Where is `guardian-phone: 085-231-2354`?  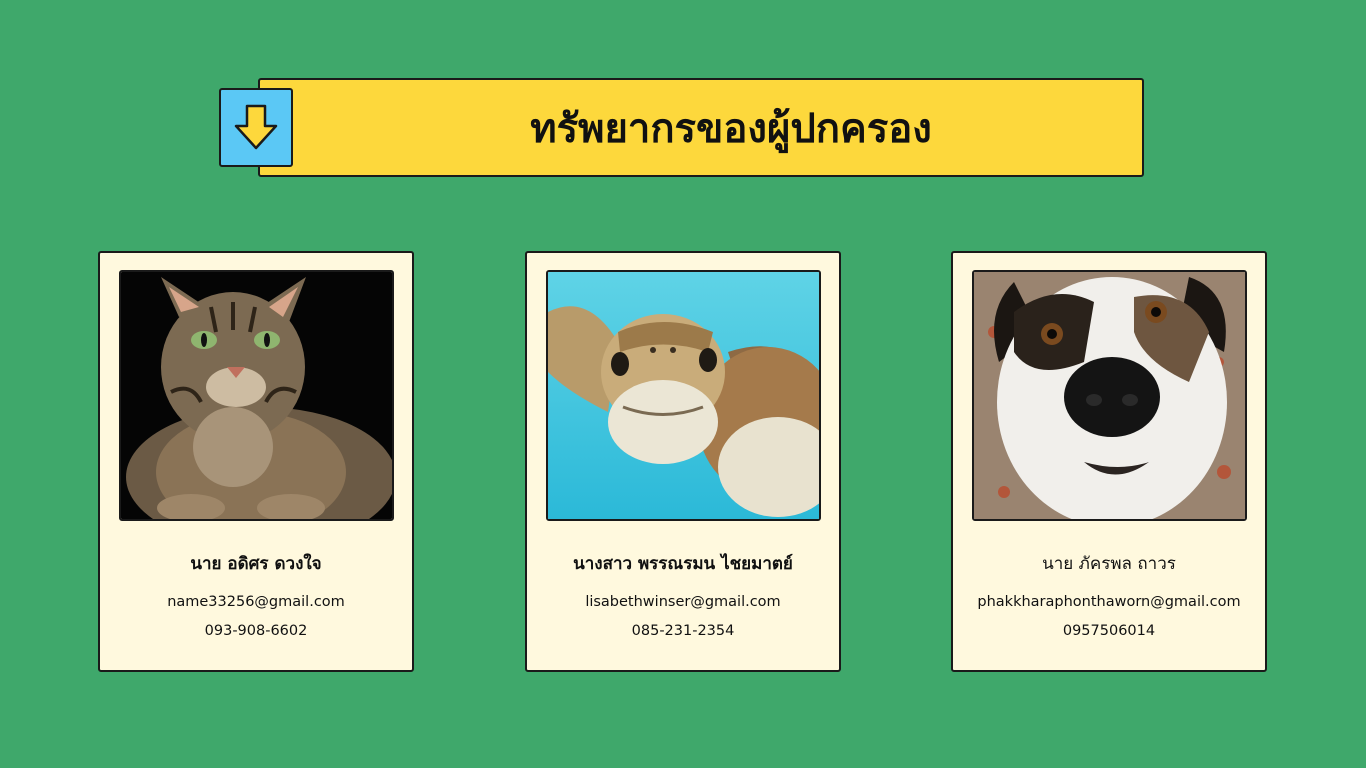 guardian-phone: 085-231-2354 is located at coordinates (683, 631).